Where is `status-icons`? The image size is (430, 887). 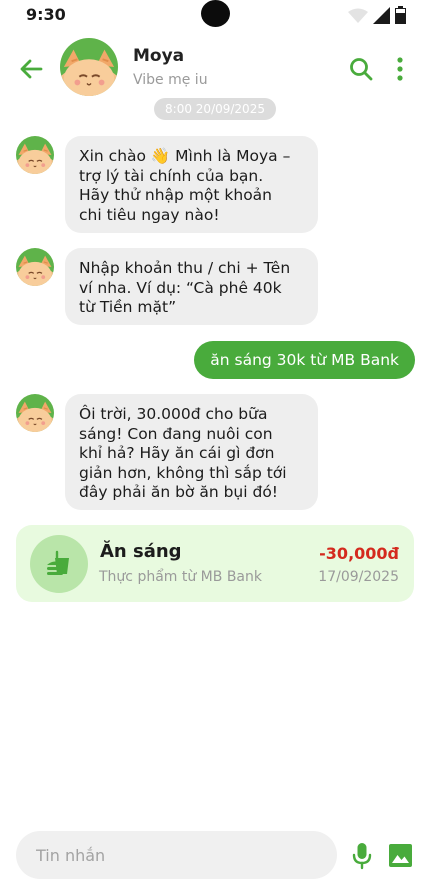
status-icons is located at coordinates (377, 15).